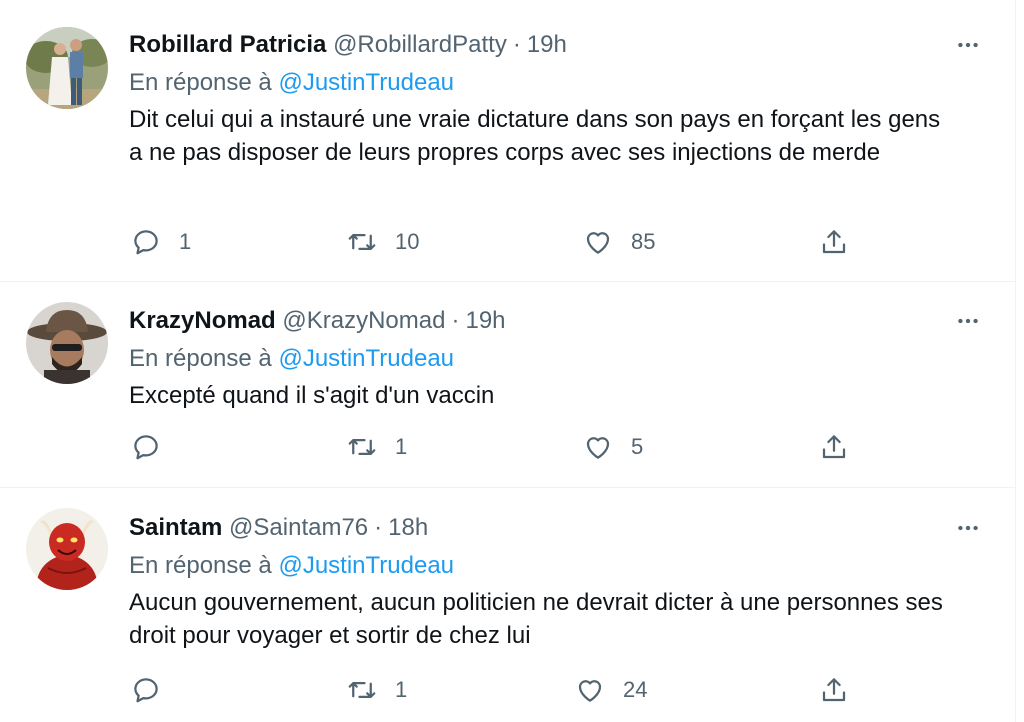 Image resolution: width=1024 pixels, height=722 pixels. Describe the element at coordinates (420, 44) in the screenshot. I see `author-handle: @RobillardPatty` at that location.